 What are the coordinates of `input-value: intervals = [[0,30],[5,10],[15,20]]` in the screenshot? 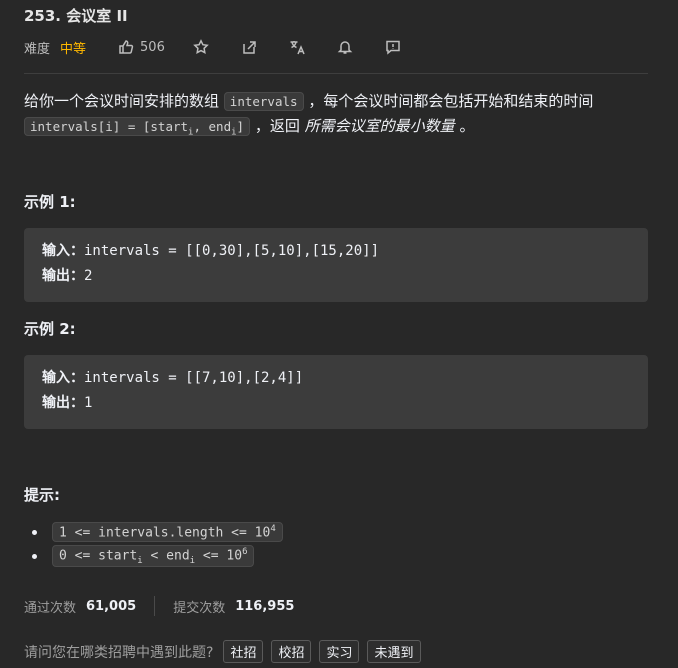 It's located at (232, 251).